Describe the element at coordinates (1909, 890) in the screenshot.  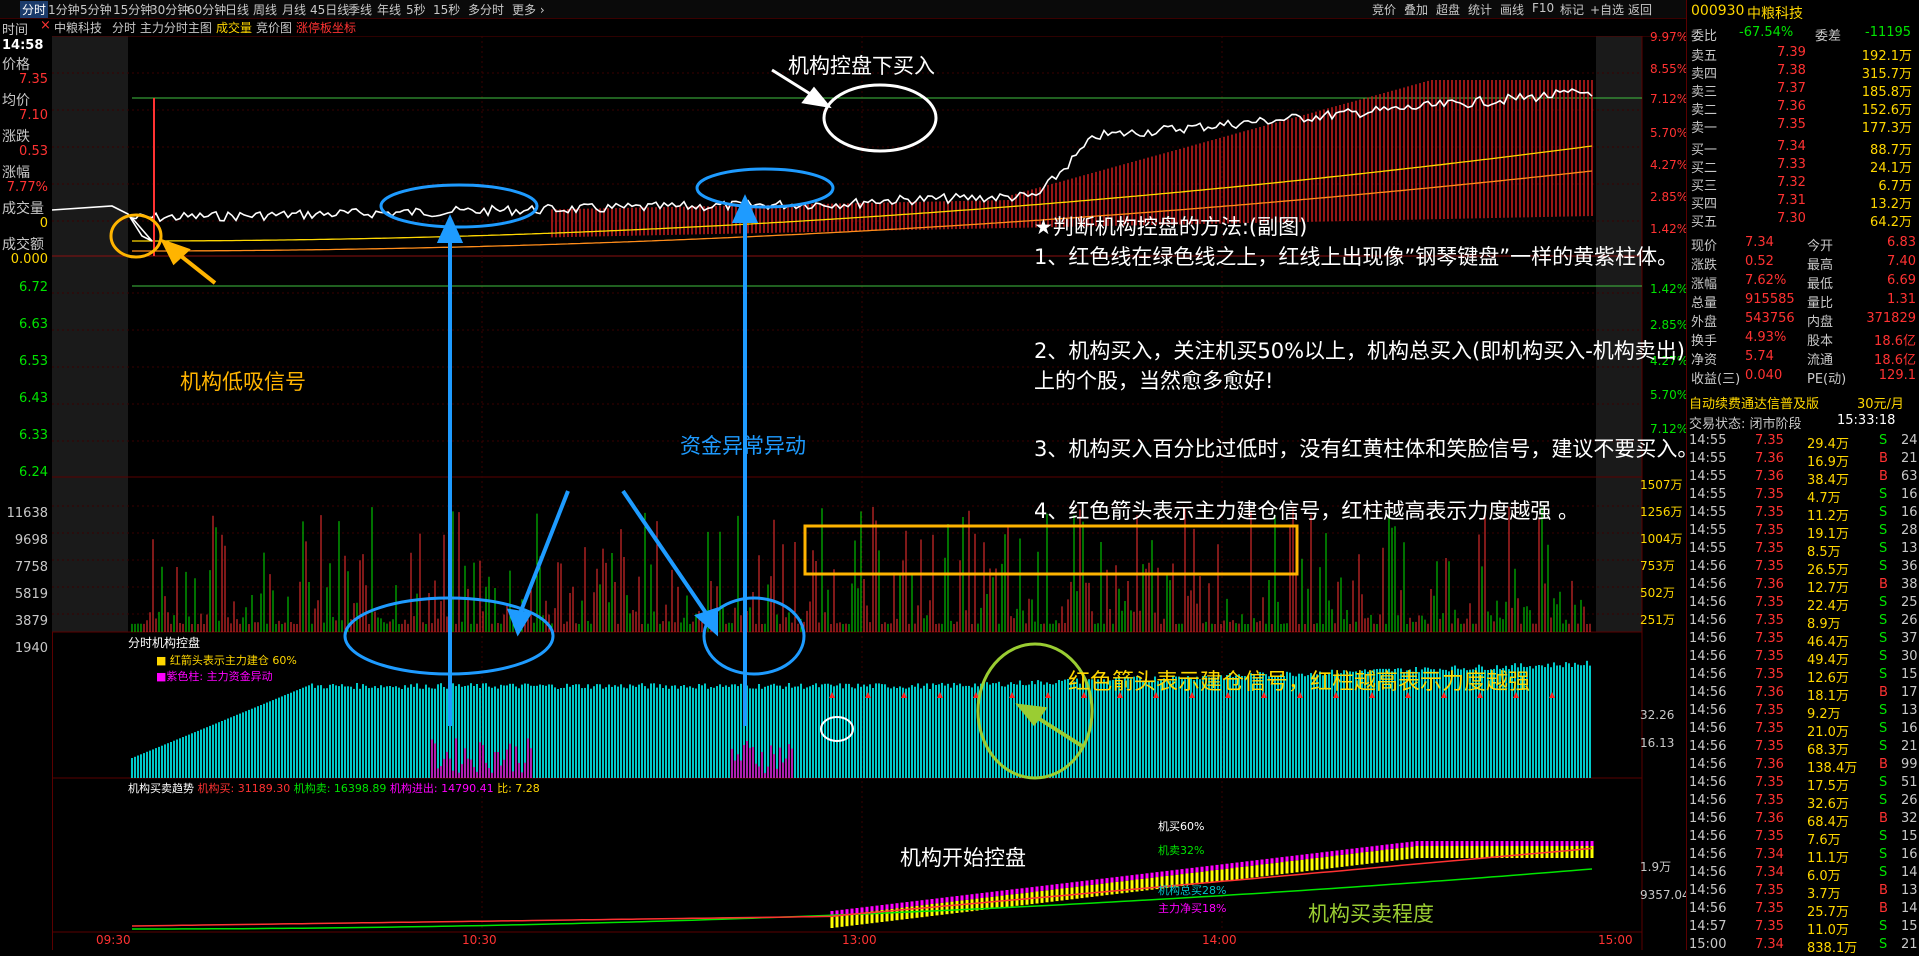
I see `tick-count: 13` at that location.